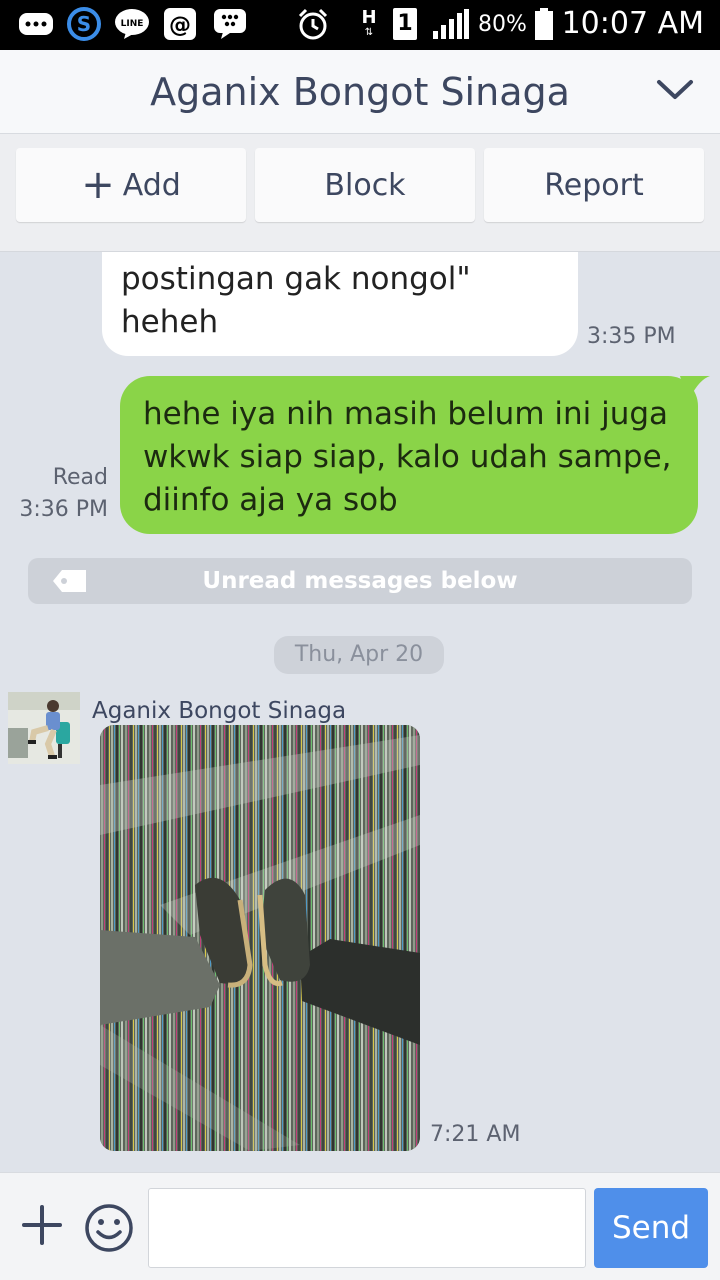  I want to click on photo-message, so click(260, 938).